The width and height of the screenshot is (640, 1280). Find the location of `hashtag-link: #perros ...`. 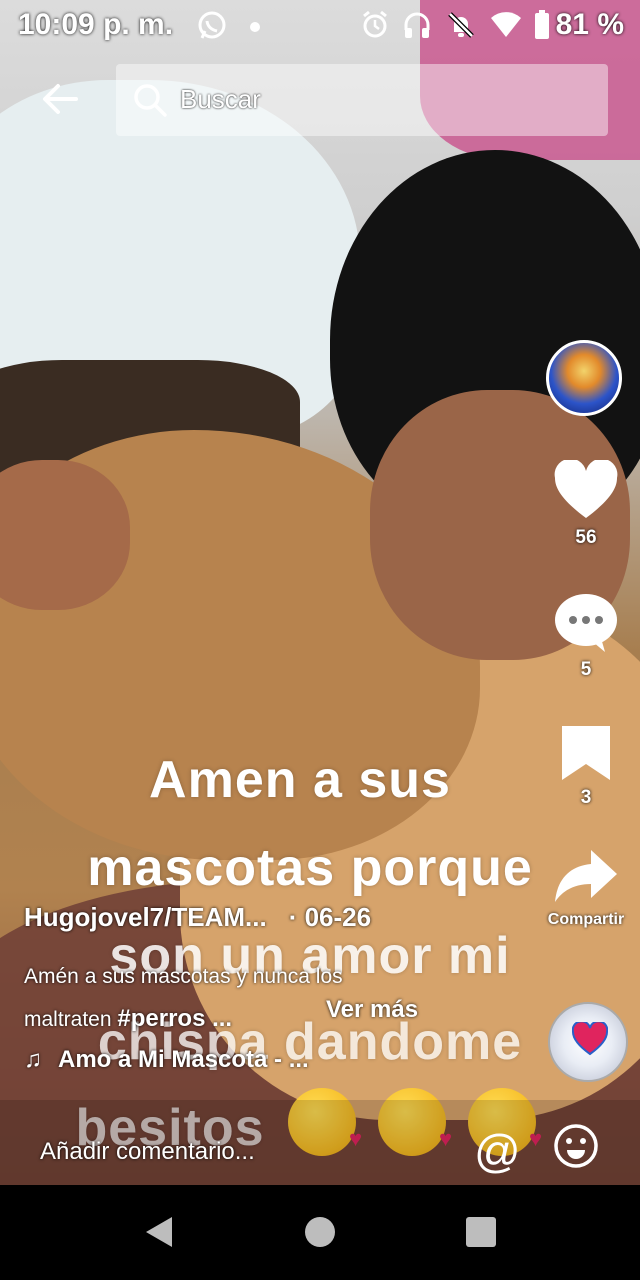

hashtag-link: #perros ... is located at coordinates (174, 1018).